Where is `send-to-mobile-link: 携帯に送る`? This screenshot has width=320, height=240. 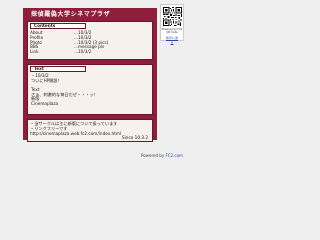
send-to-mobile-link: 携帯に送る is located at coordinates (172, 40).